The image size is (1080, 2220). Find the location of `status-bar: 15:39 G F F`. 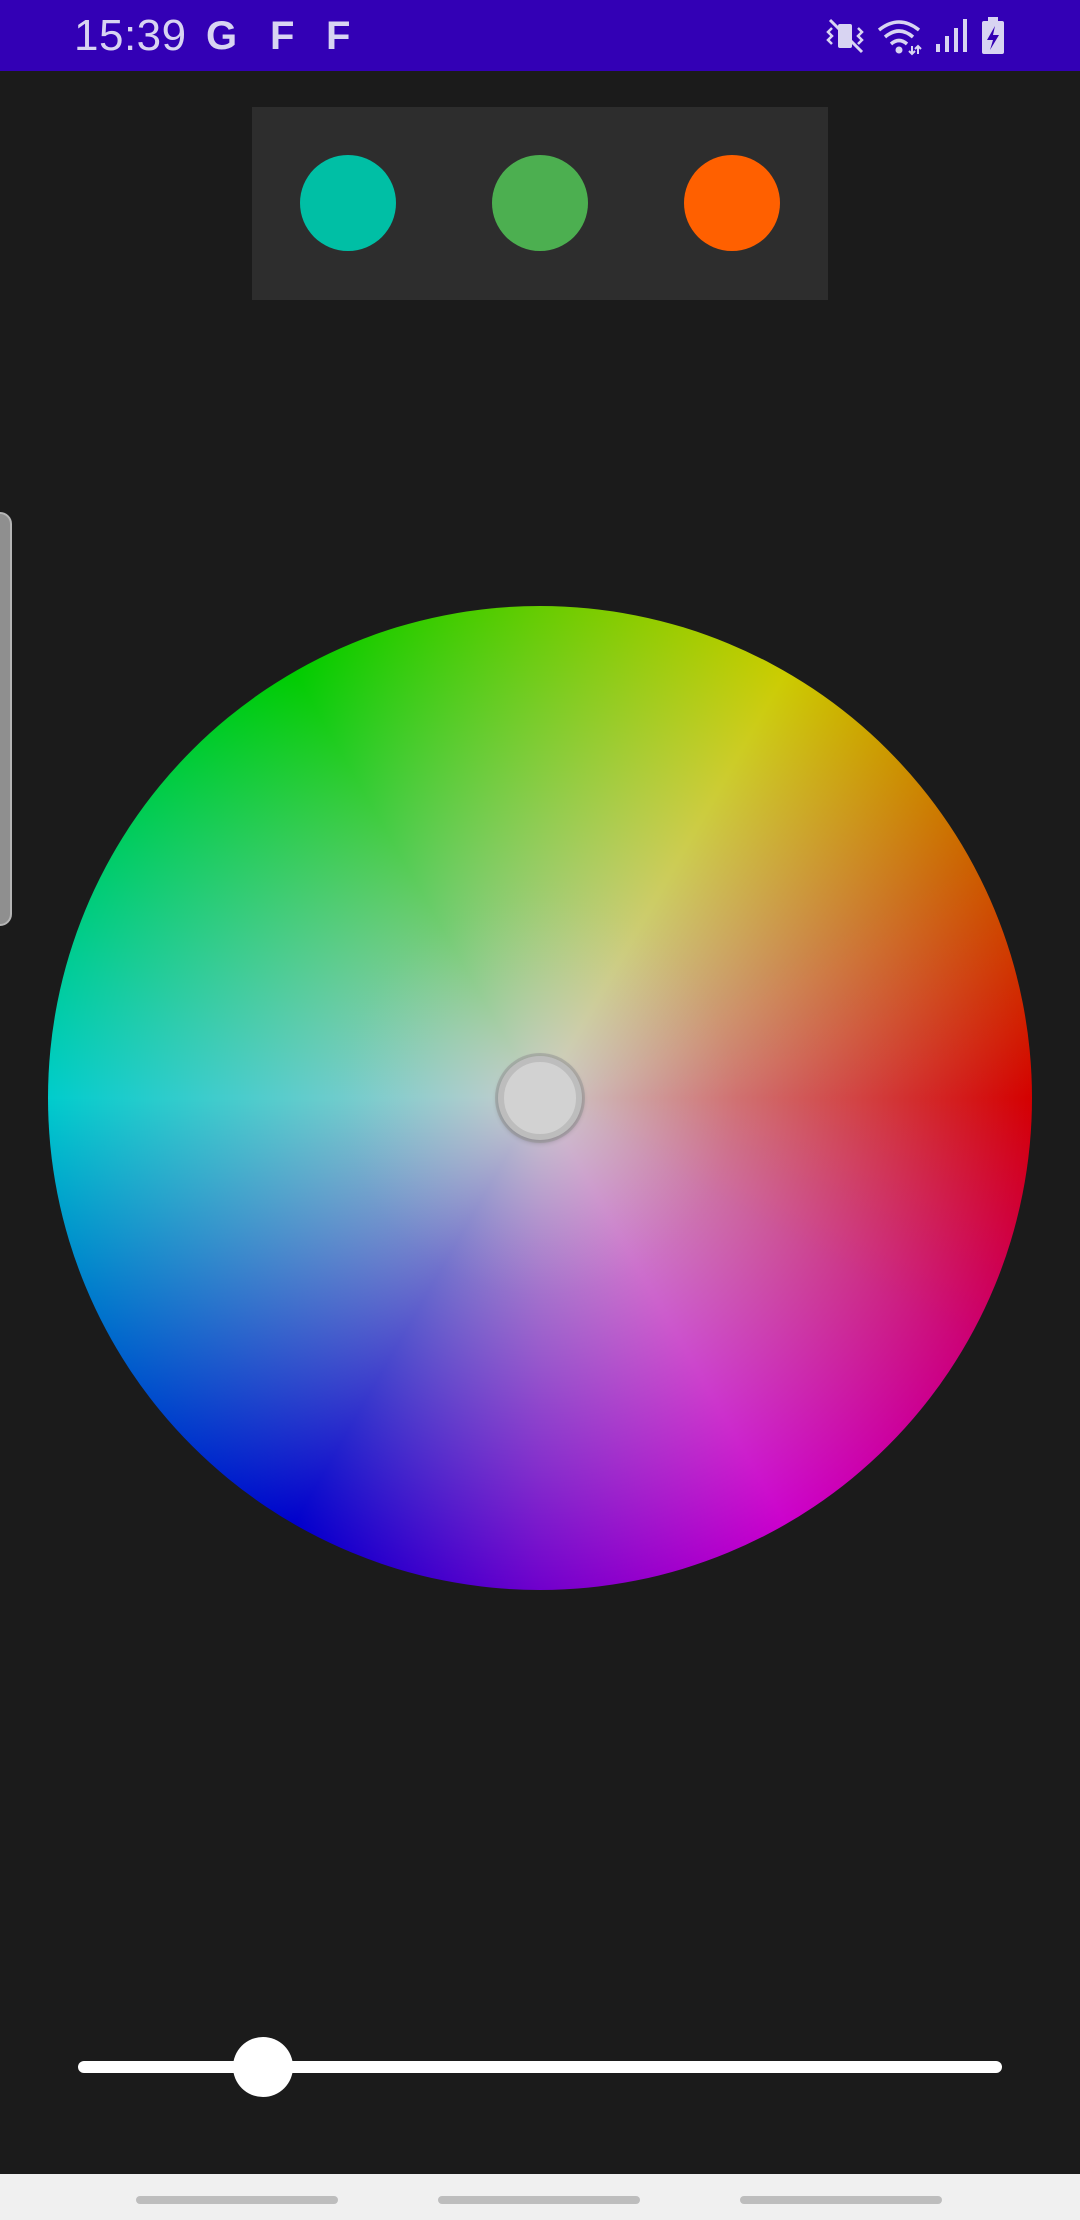

status-bar: 15:39 G F F is located at coordinates (540, 35).